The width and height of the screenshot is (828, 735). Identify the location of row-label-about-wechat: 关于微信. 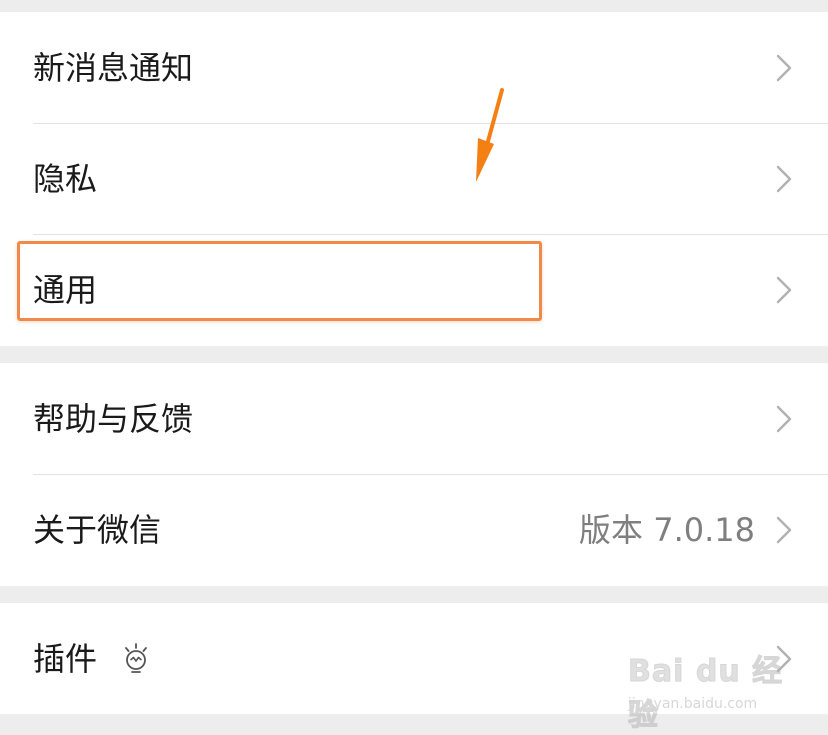
(97, 530).